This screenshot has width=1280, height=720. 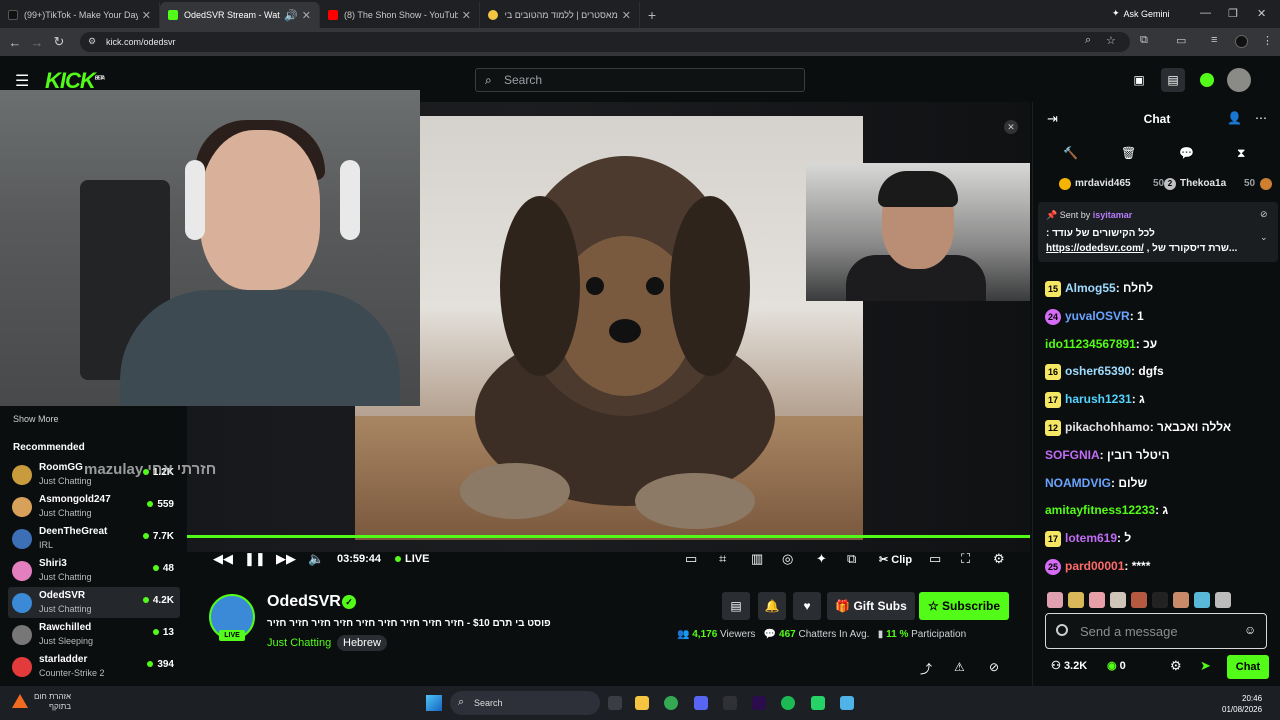 What do you see at coordinates (1095, 400) in the screenshot?
I see `chat-message: 17 harush1231: ג` at bounding box center [1095, 400].